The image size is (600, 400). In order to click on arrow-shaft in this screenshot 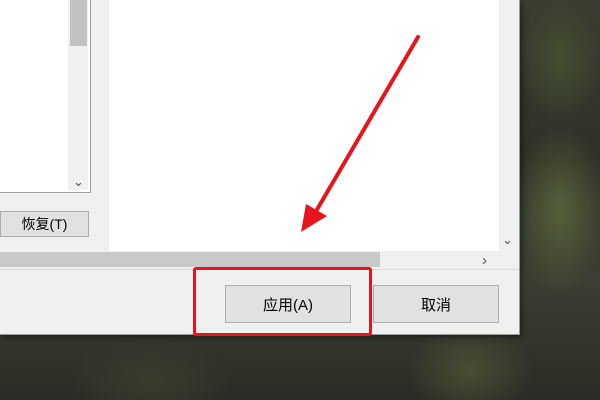, I will do `click(366, 125)`.